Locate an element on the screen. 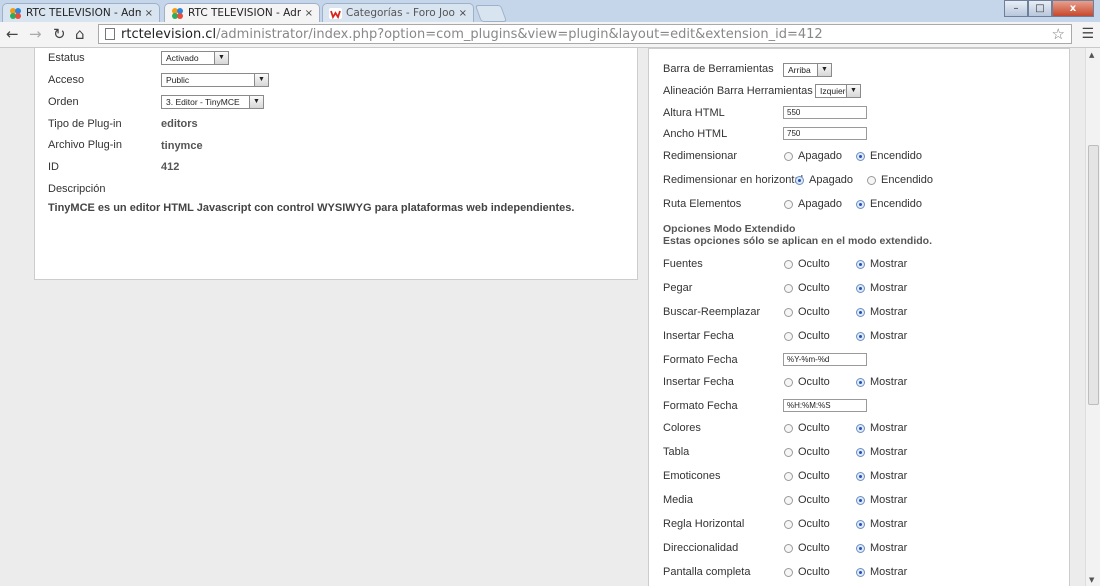 This screenshot has width=1100, height=586. acceso-select: Public ▼ is located at coordinates (215, 80).